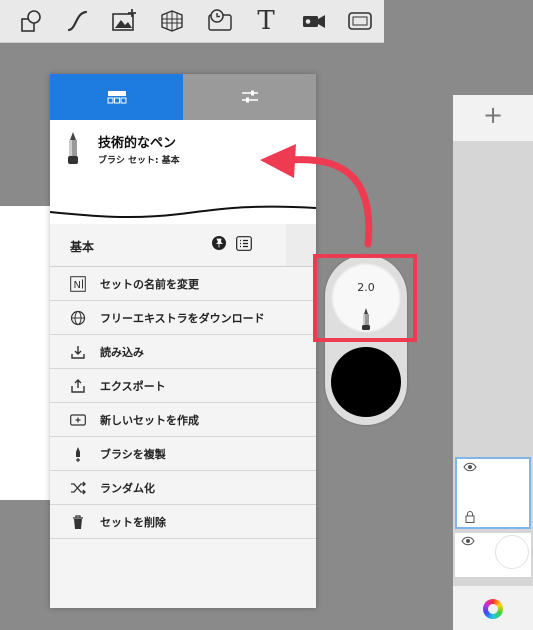 The height and width of the screenshot is (630, 533). I want to click on menu-item-label: フリーエキストラをダウンロード, so click(182, 318).